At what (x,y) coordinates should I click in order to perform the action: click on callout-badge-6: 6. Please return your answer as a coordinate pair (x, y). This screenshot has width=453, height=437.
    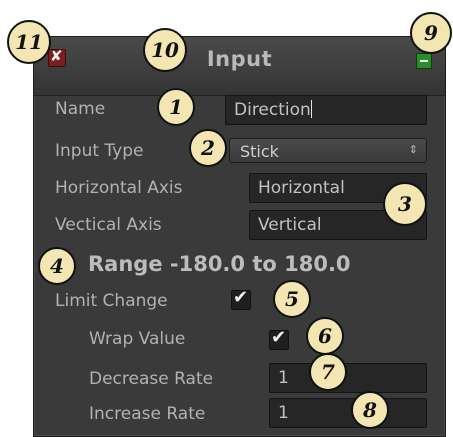
    Looking at the image, I should click on (325, 336).